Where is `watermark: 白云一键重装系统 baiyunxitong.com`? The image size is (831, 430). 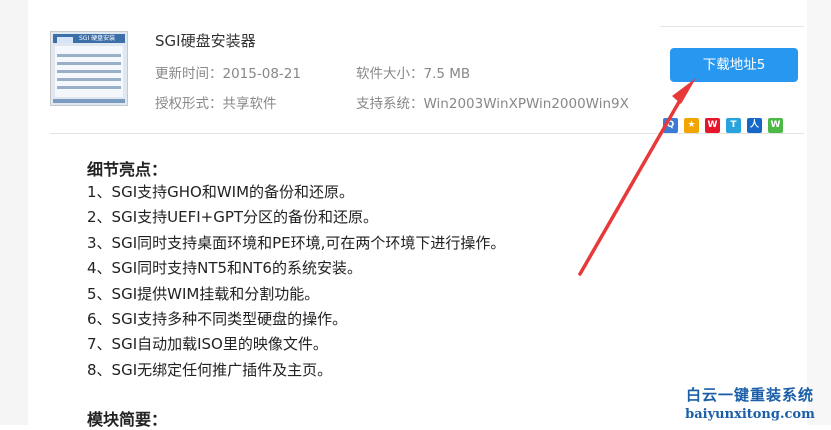
watermark: 白云一键重装系统 baiyunxitong.com is located at coordinates (750, 403).